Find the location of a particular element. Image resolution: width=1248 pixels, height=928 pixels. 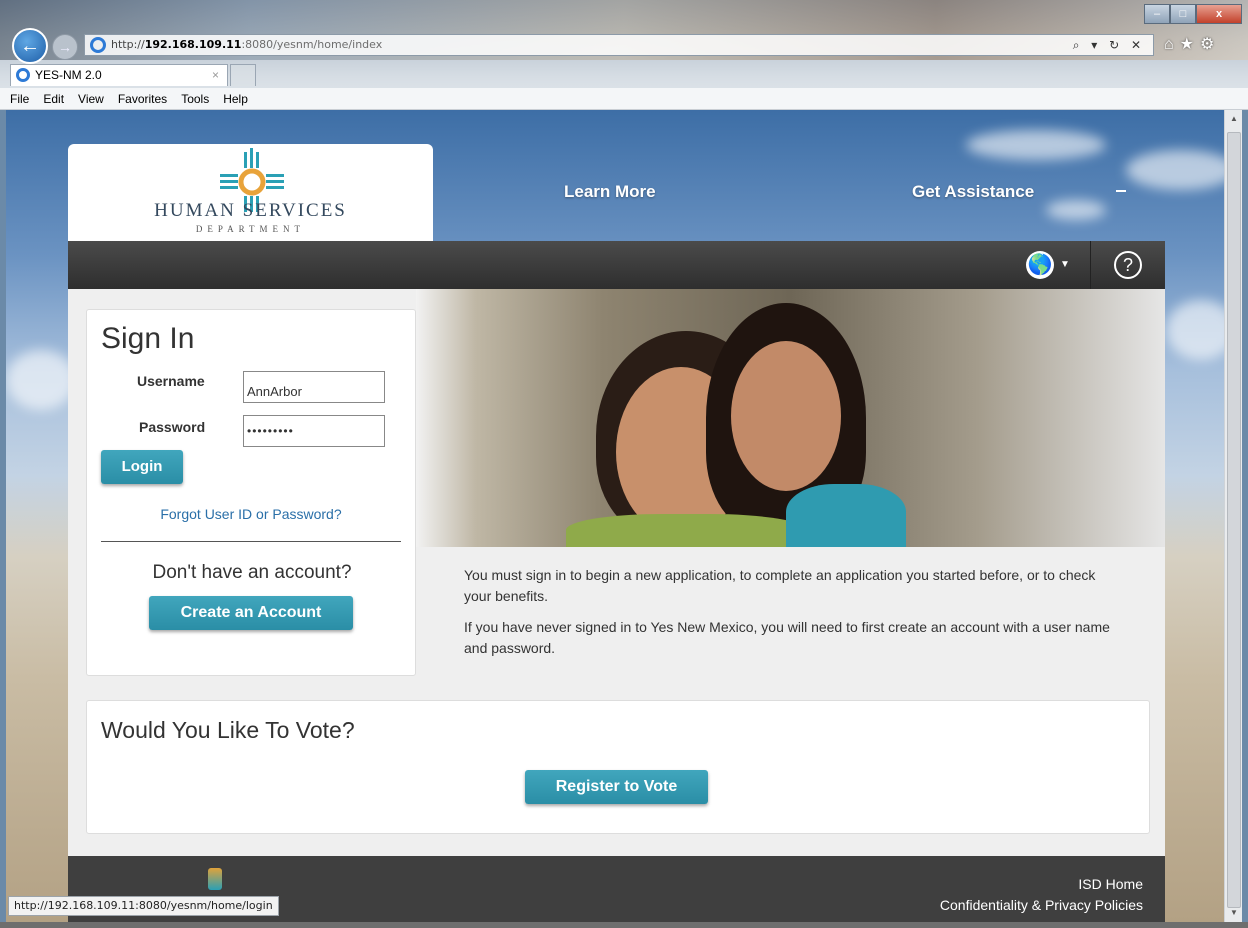

menu-view: View is located at coordinates (91, 98).